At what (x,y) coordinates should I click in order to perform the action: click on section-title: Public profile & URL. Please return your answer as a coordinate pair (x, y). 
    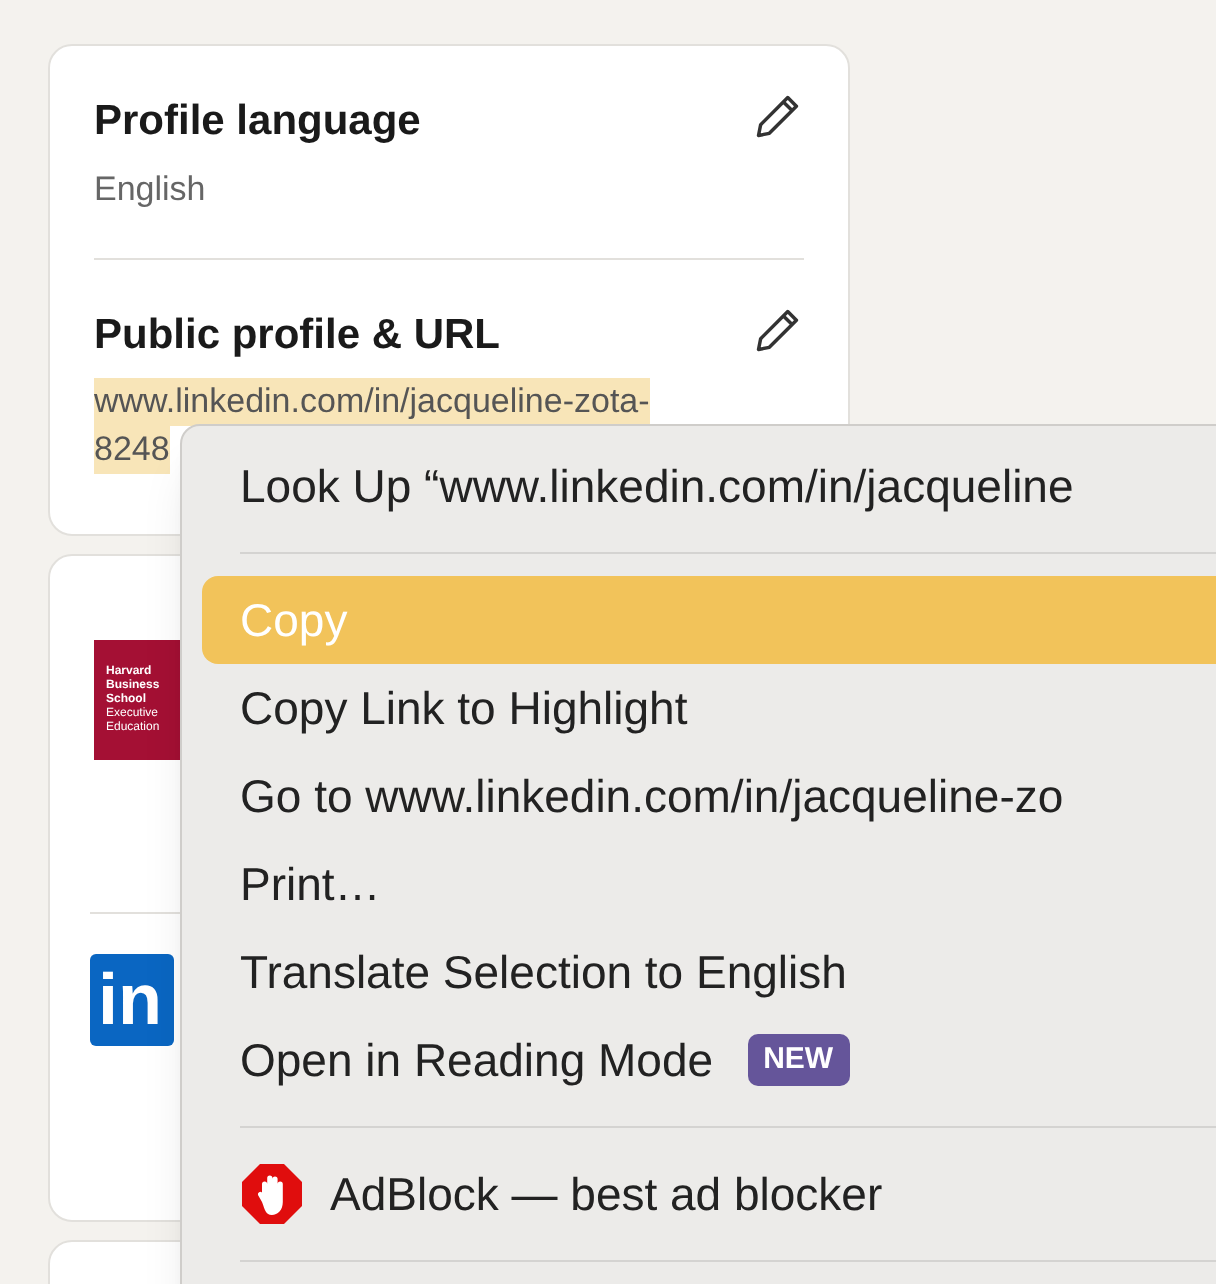
    Looking at the image, I should click on (297, 335).